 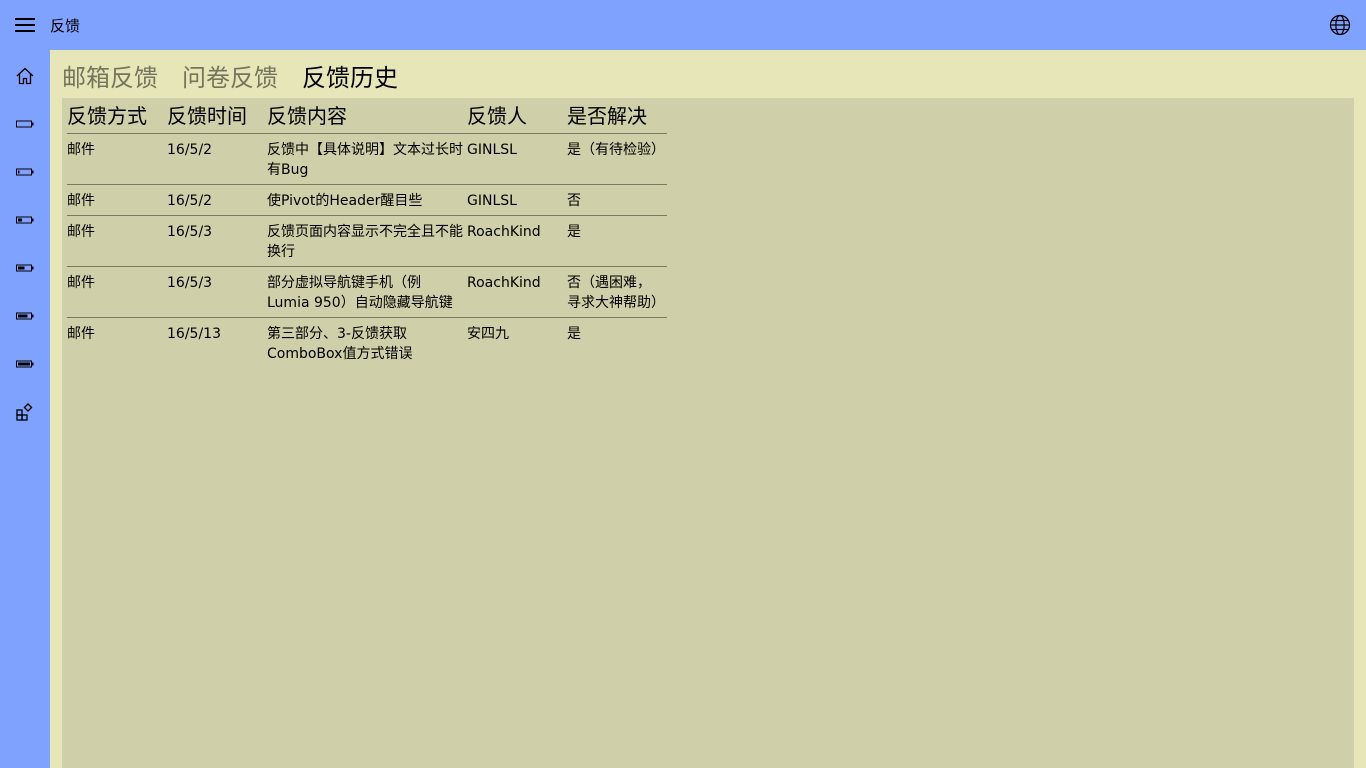 I want to click on battery-quarter-icon, so click(x=25, y=220).